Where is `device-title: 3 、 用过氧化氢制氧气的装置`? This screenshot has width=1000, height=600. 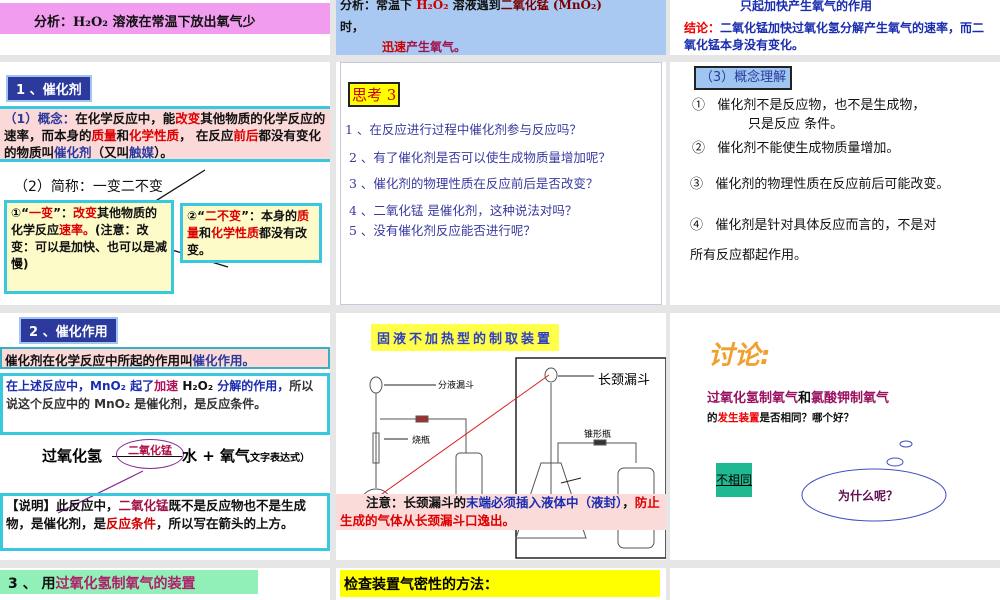
device-title: 3 、 用过氧化氢制氧气的装置 is located at coordinates (129, 582).